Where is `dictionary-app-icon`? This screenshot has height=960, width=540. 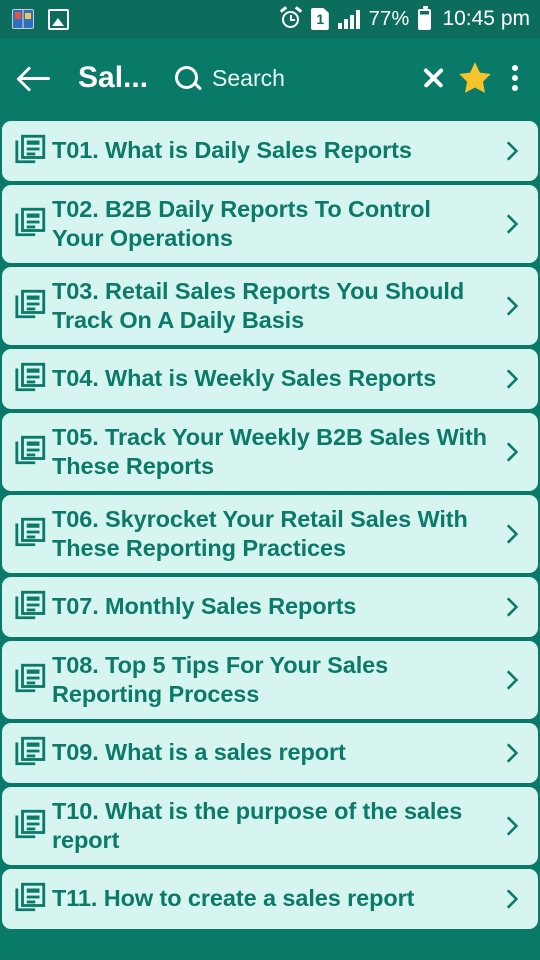 dictionary-app-icon is located at coordinates (23, 19).